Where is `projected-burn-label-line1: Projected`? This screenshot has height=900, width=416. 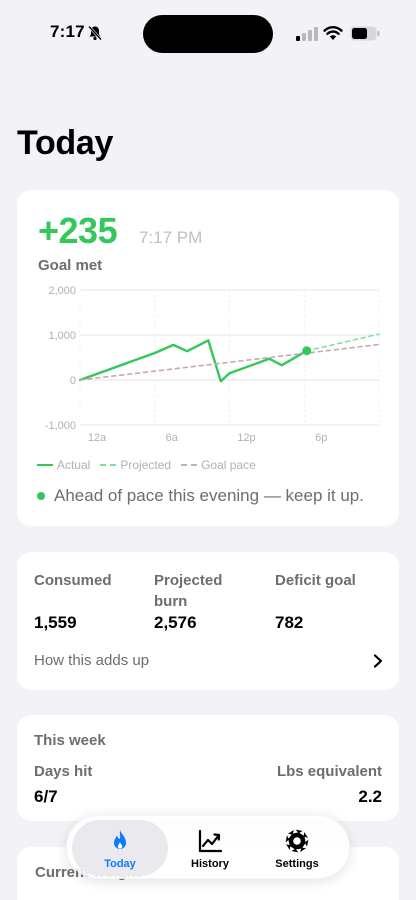
projected-burn-label-line1: Projected is located at coordinates (188, 580).